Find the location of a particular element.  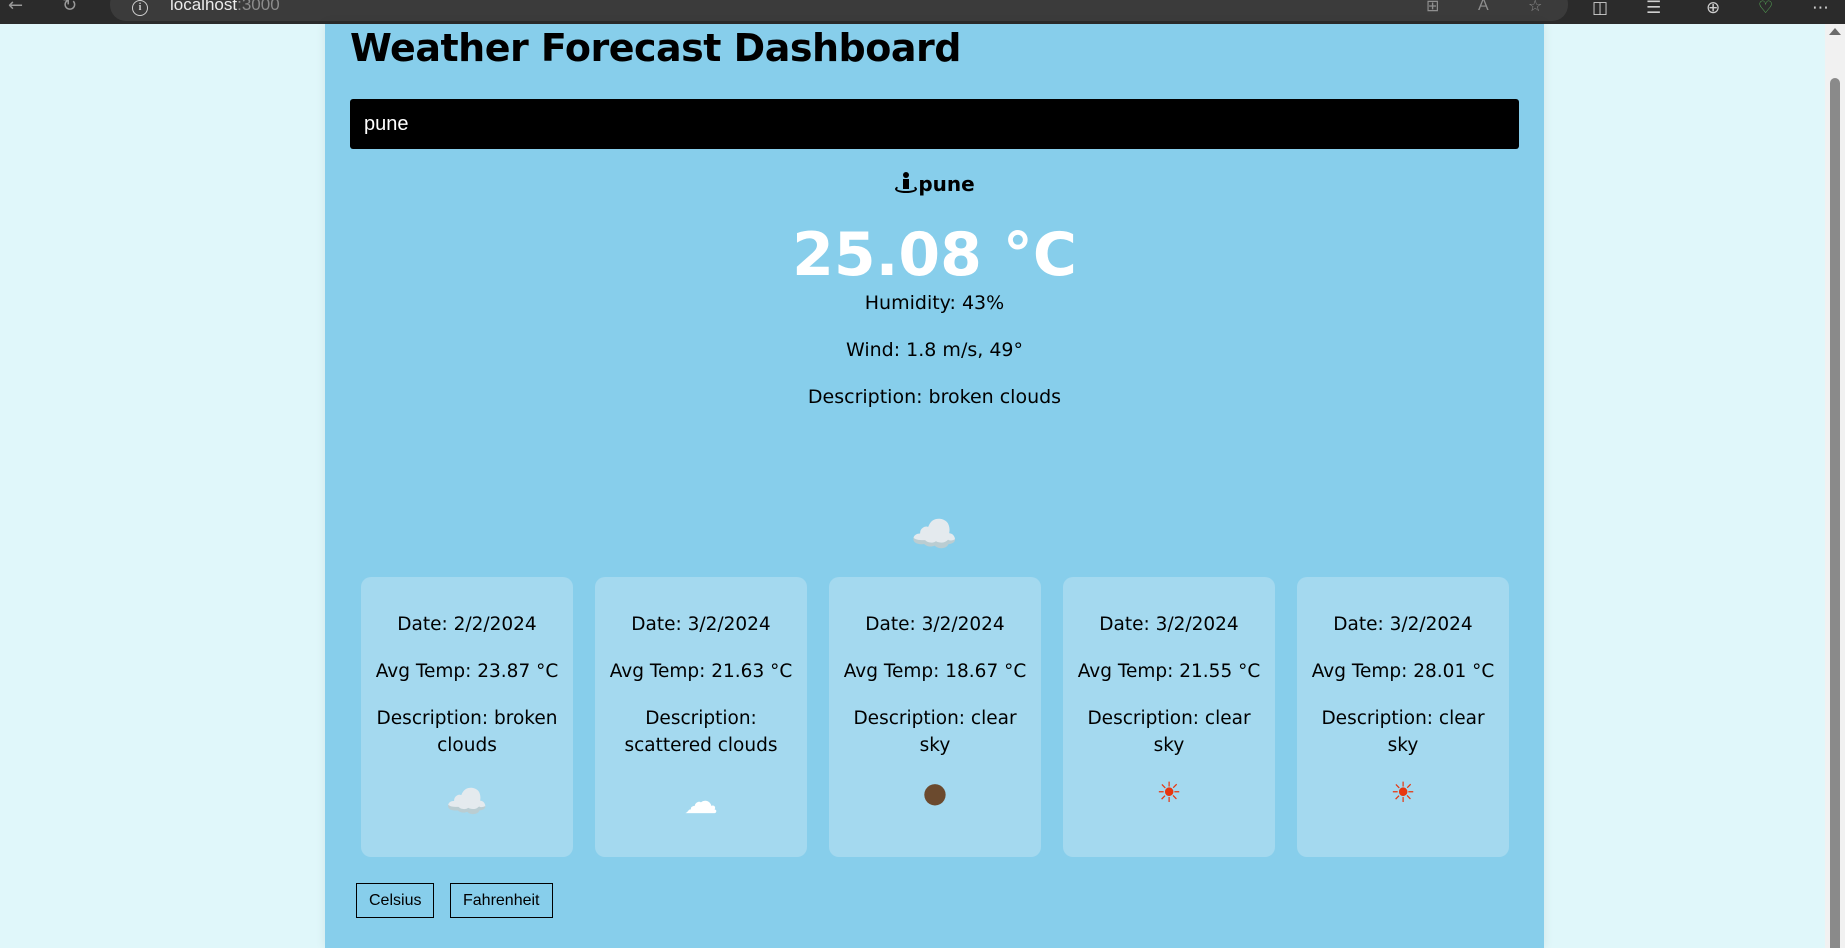

forecast-avg-temp: Avg Temp: 18.67 °C is located at coordinates (935, 671).